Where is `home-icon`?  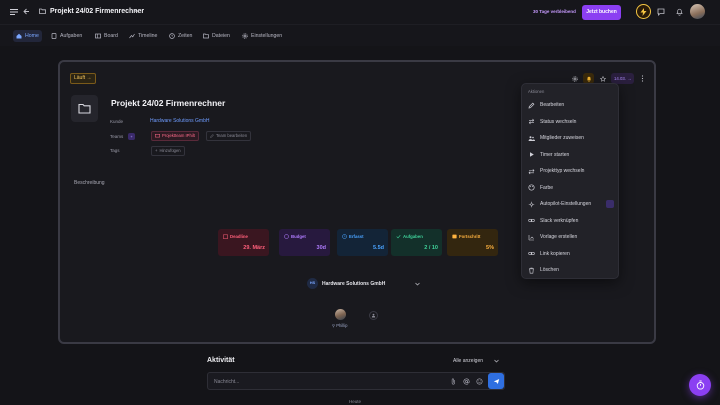
home-icon is located at coordinates (19, 36).